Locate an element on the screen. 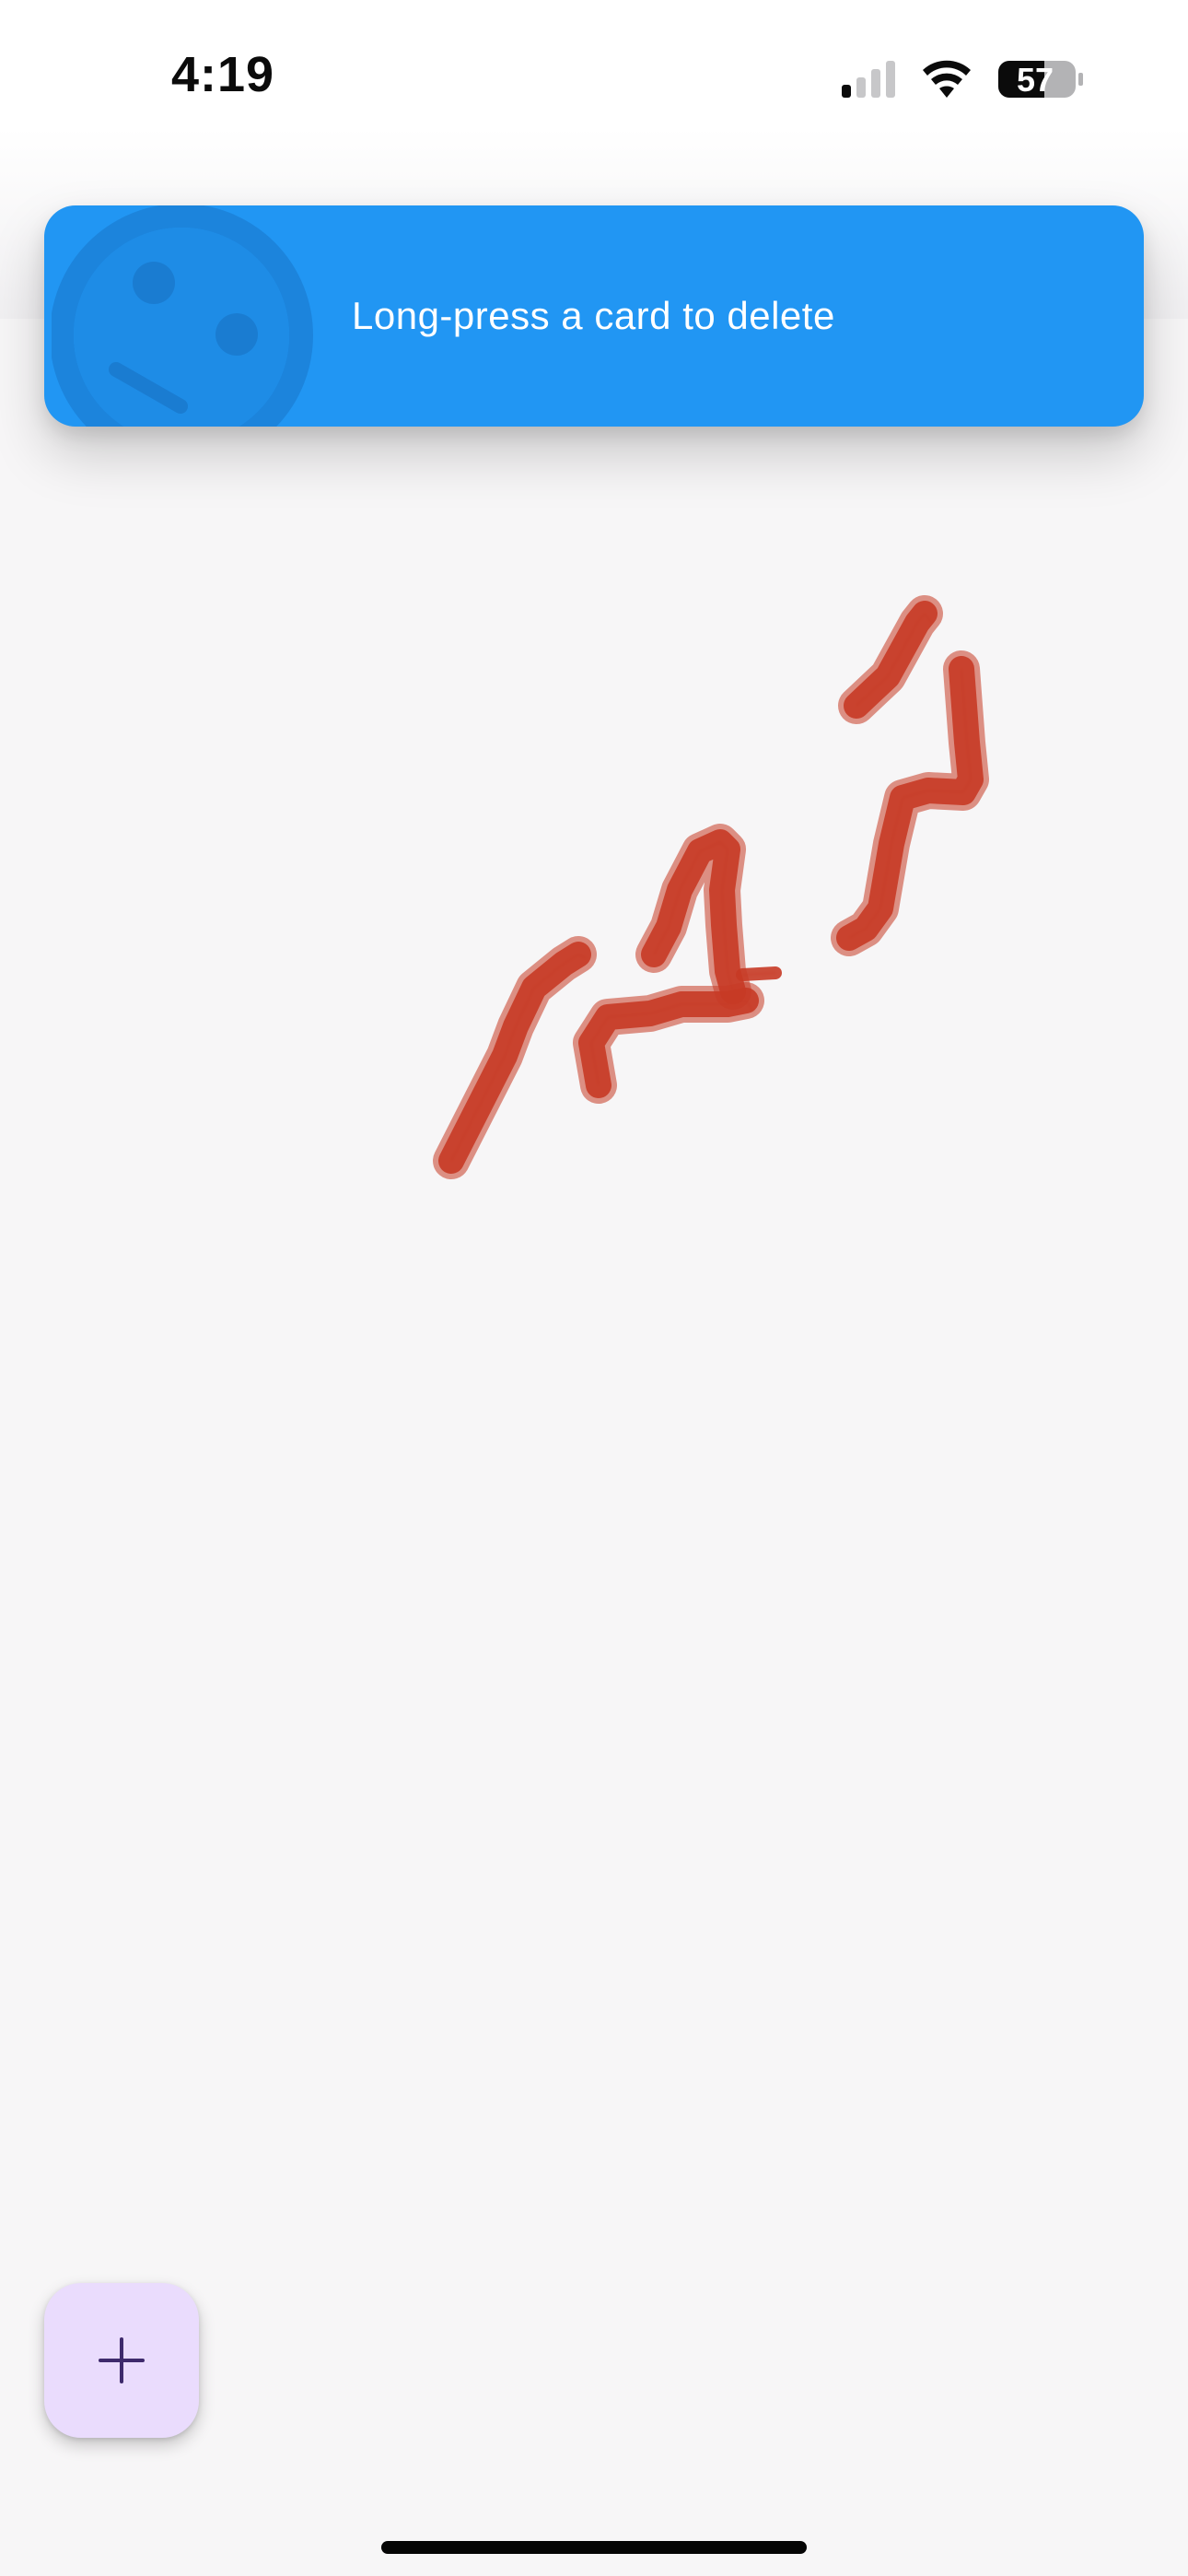 The width and height of the screenshot is (1188, 2576). add-icon is located at coordinates (122, 2360).